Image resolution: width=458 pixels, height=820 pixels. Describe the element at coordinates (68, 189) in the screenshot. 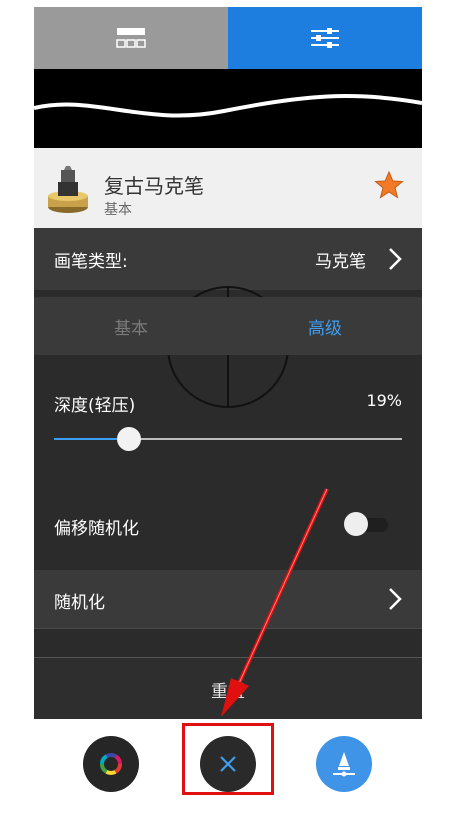

I see `marker-icon` at that location.